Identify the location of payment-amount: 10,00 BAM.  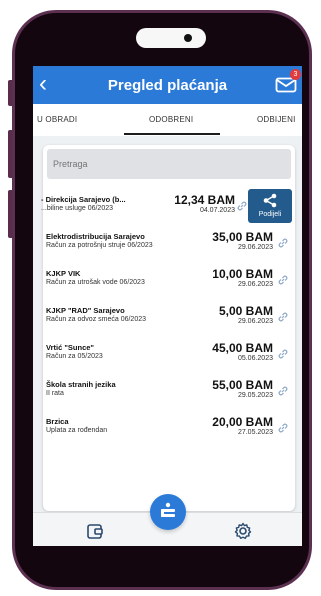
(242, 274).